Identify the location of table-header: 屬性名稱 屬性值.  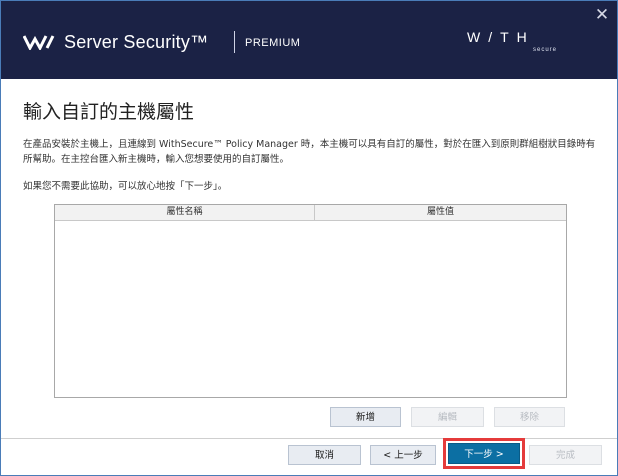
(310, 213).